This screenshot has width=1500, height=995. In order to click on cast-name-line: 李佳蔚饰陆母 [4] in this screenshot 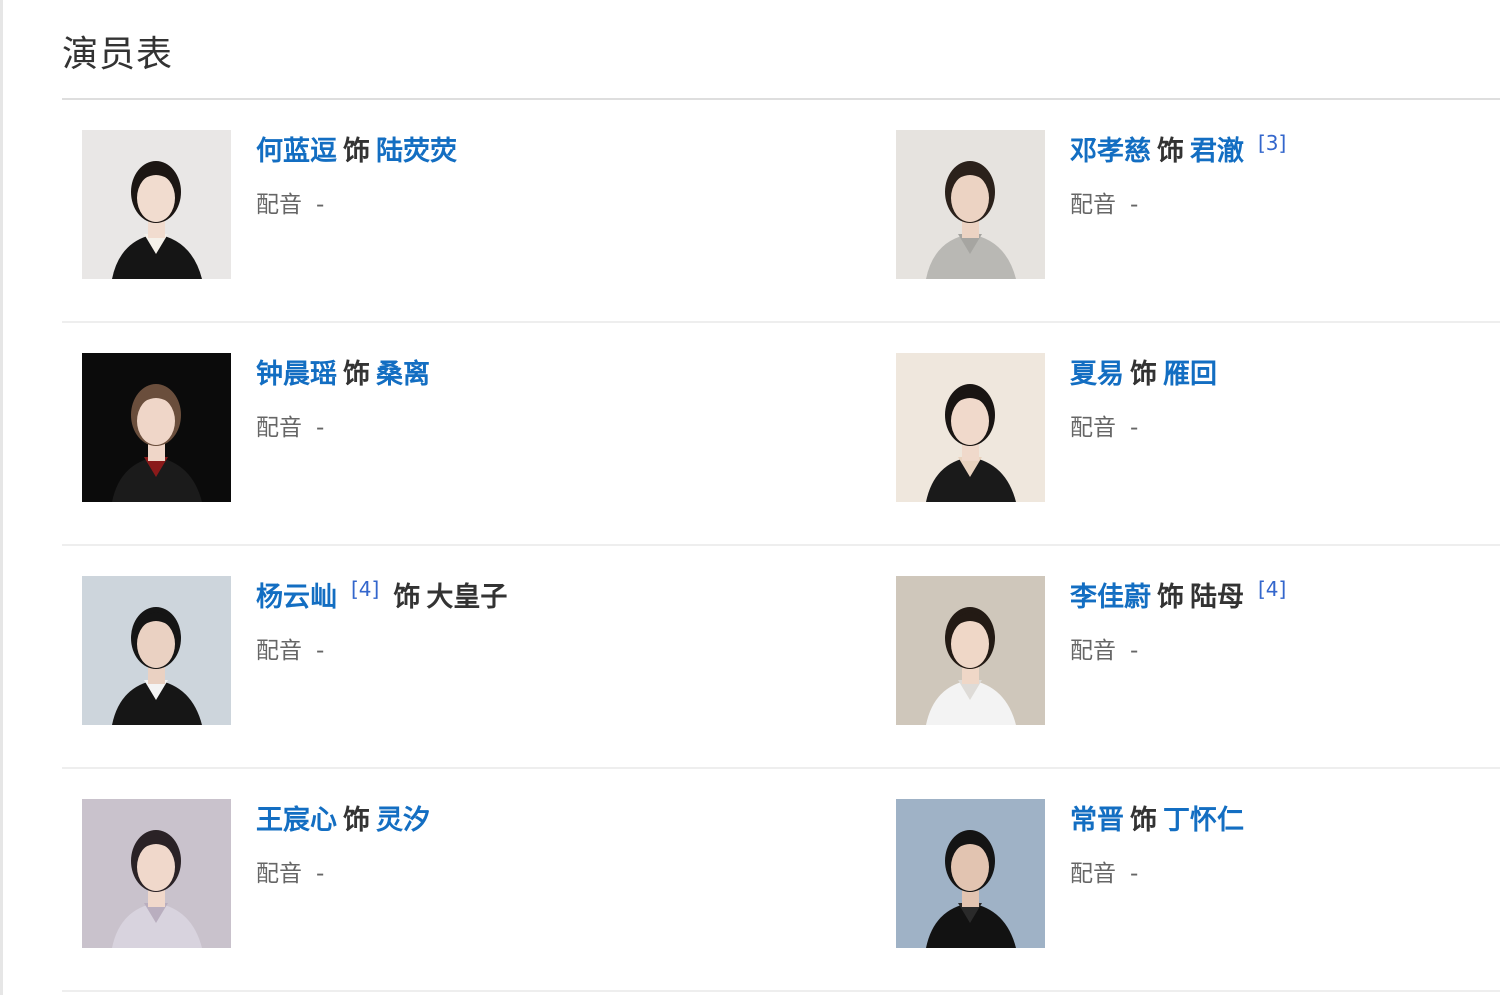, I will do `click(1178, 598)`.